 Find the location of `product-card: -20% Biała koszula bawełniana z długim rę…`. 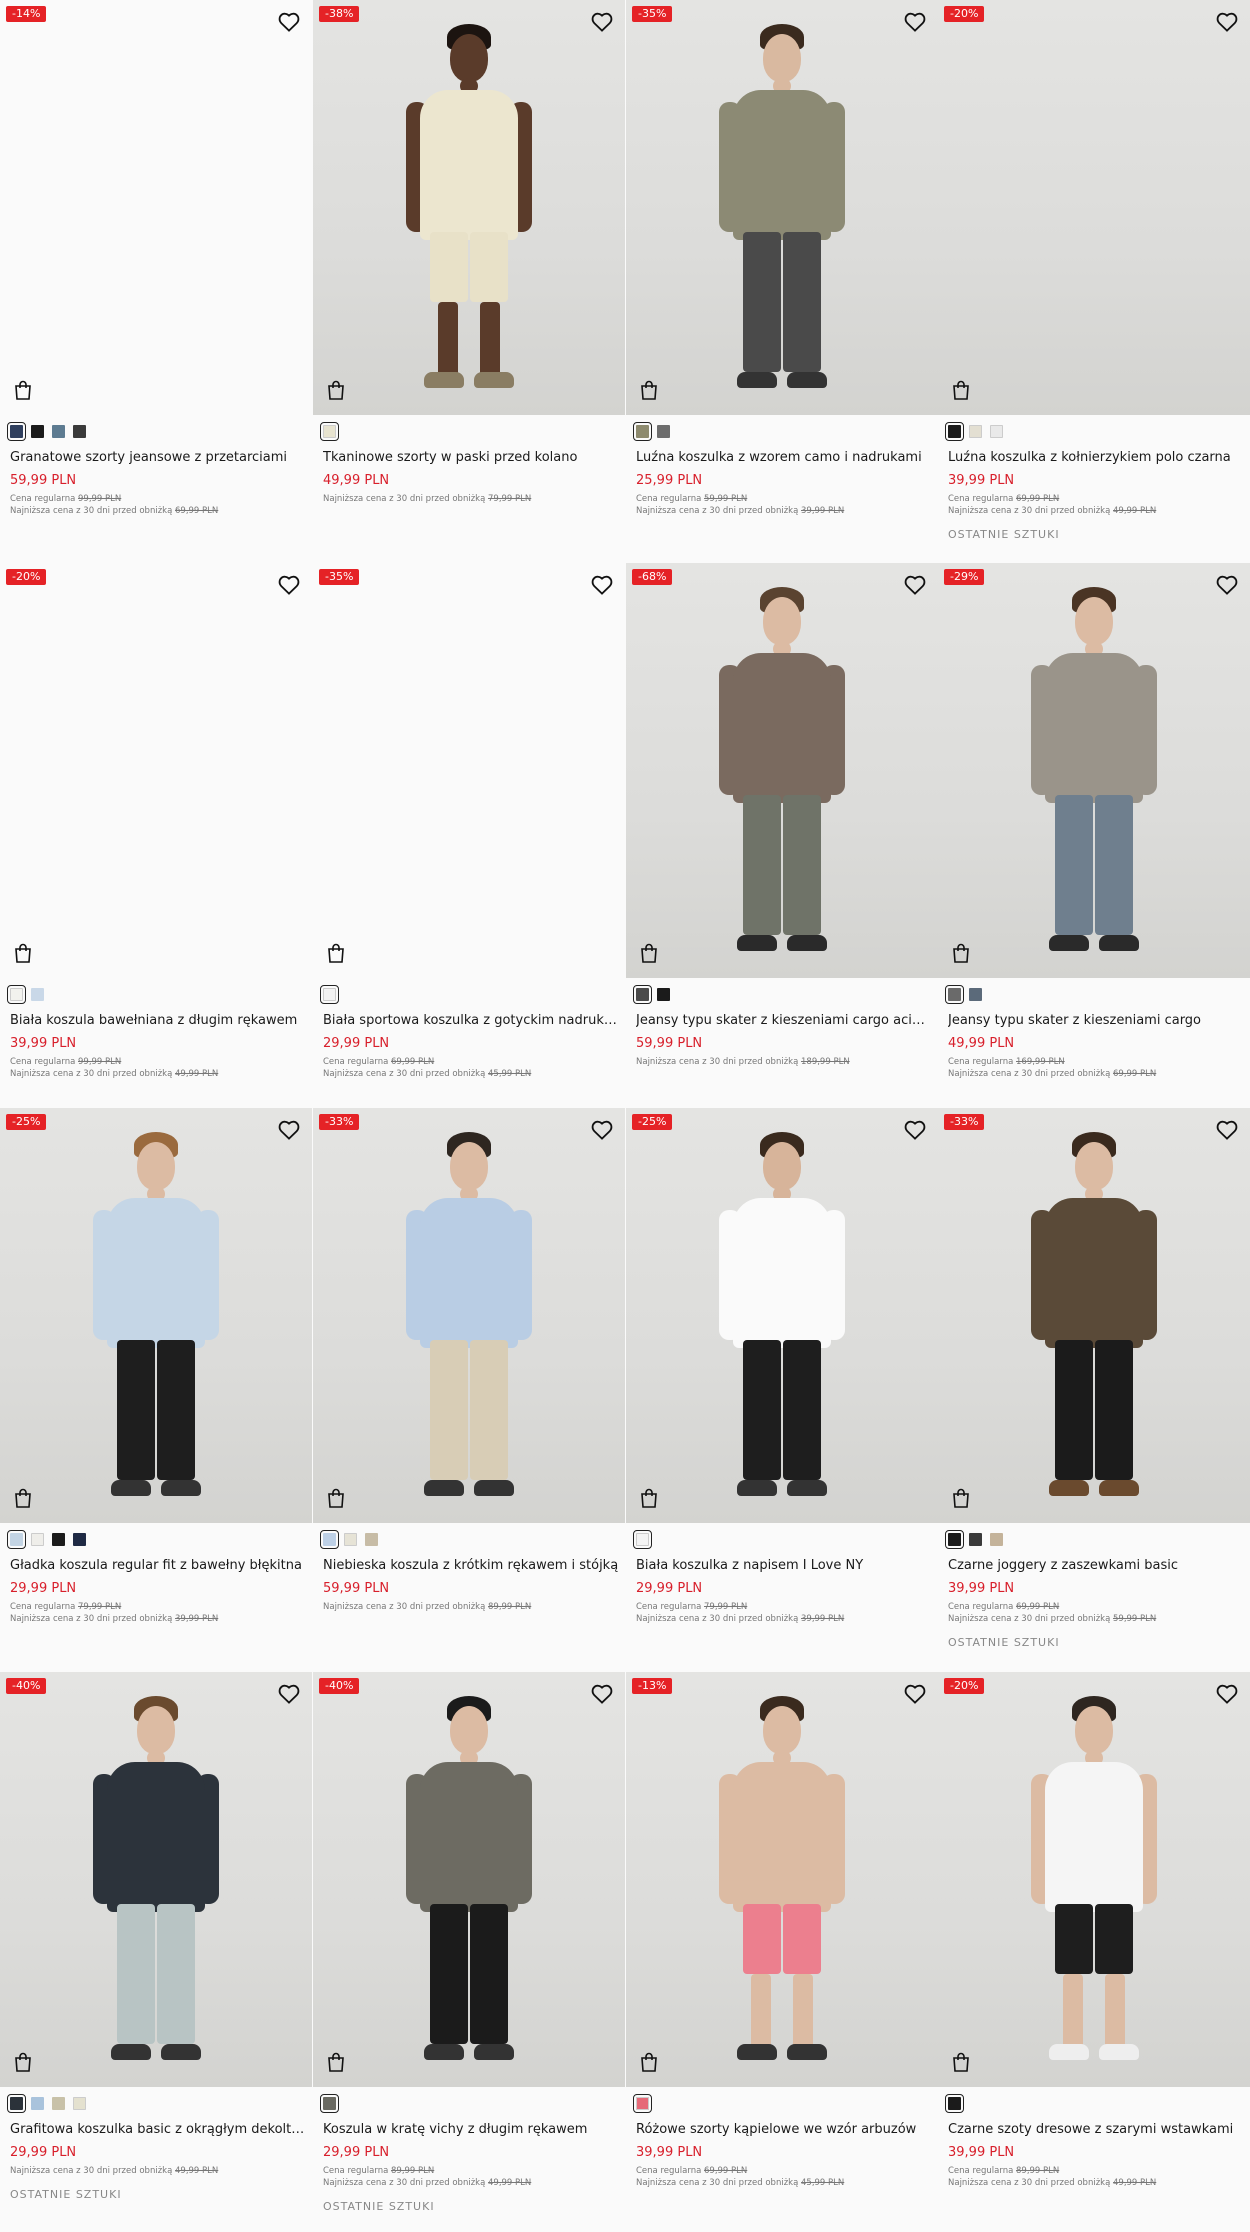

product-card: -20% Biała koszula bawełniana z długim rę… is located at coordinates (156, 835).